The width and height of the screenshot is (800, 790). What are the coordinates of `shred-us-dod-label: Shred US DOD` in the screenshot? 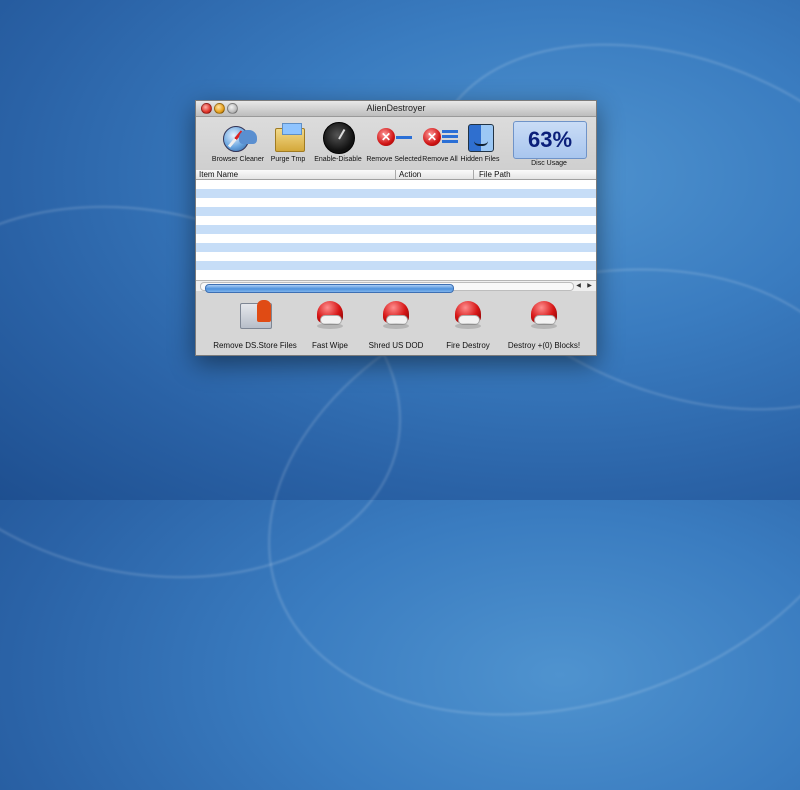 It's located at (396, 345).